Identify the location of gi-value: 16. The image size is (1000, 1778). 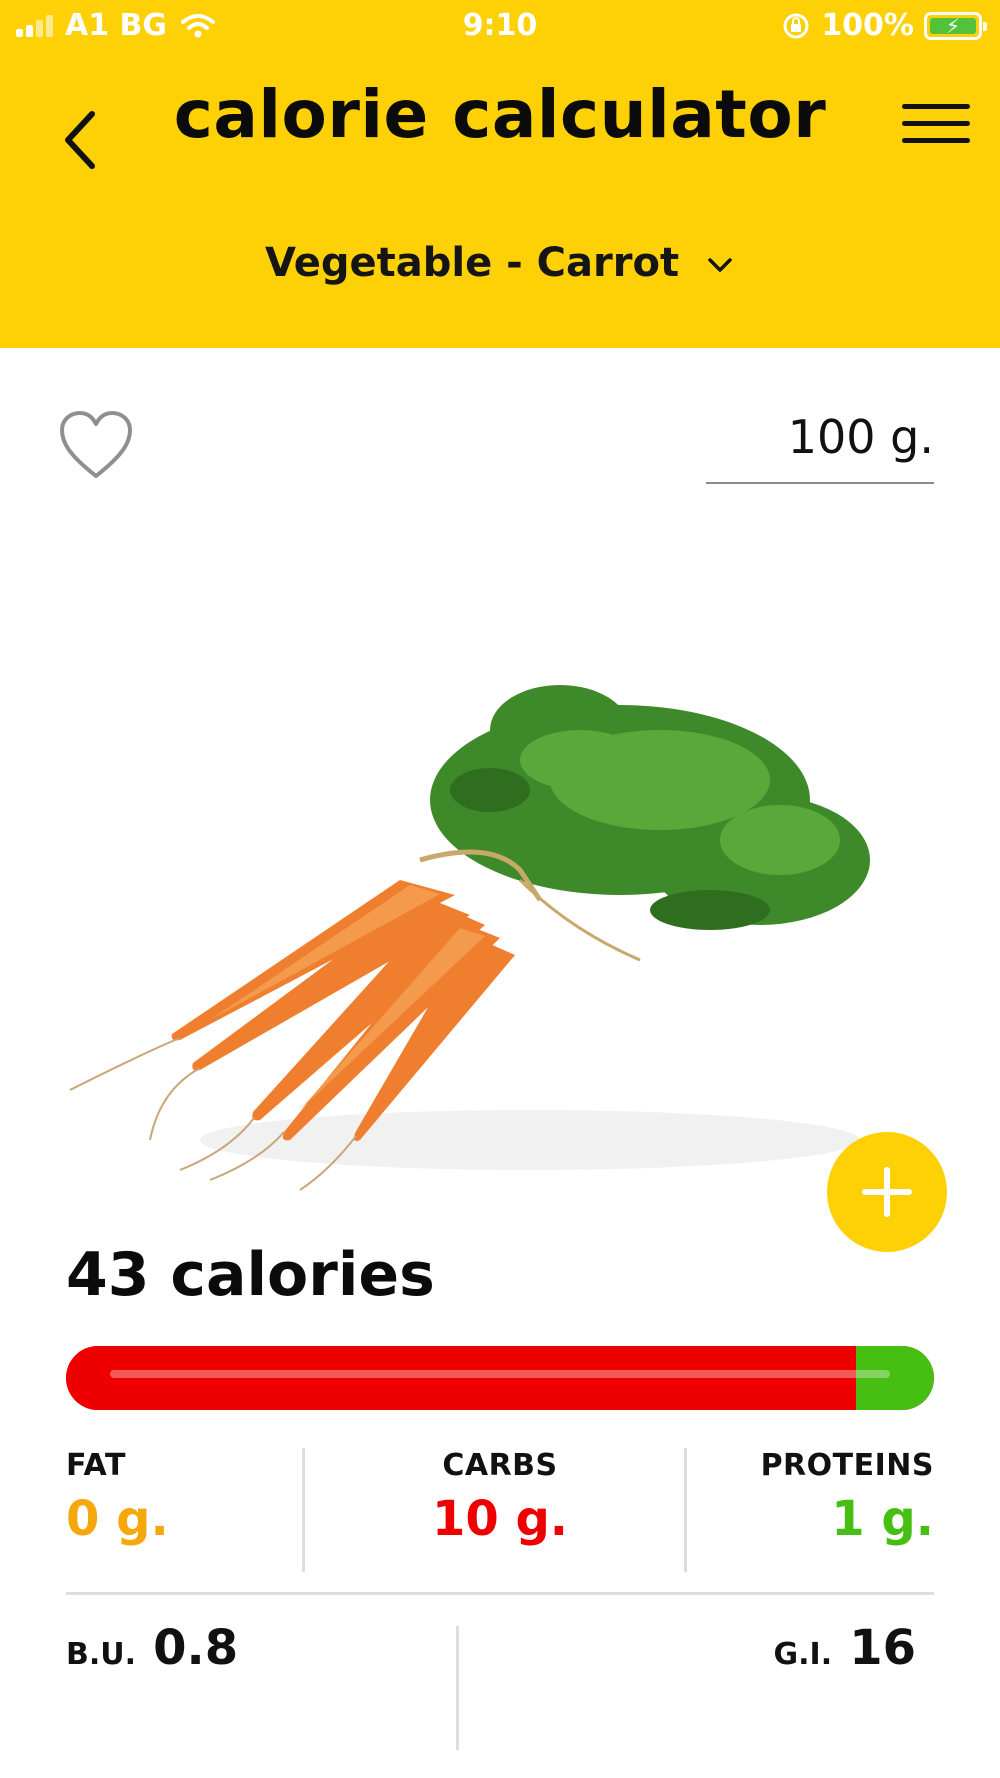
(882, 1648).